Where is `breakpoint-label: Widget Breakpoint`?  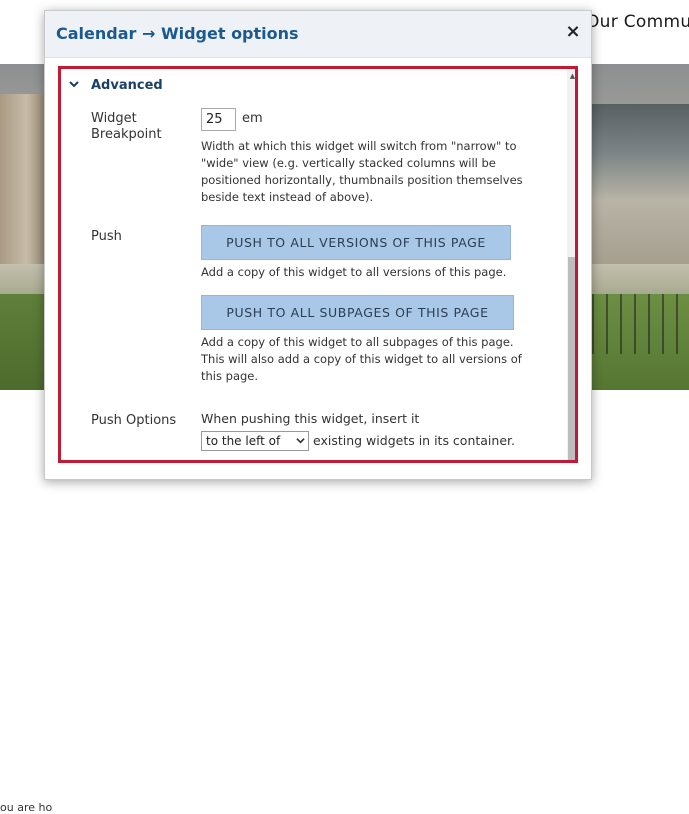
breakpoint-label: Widget Breakpoint is located at coordinates (126, 127).